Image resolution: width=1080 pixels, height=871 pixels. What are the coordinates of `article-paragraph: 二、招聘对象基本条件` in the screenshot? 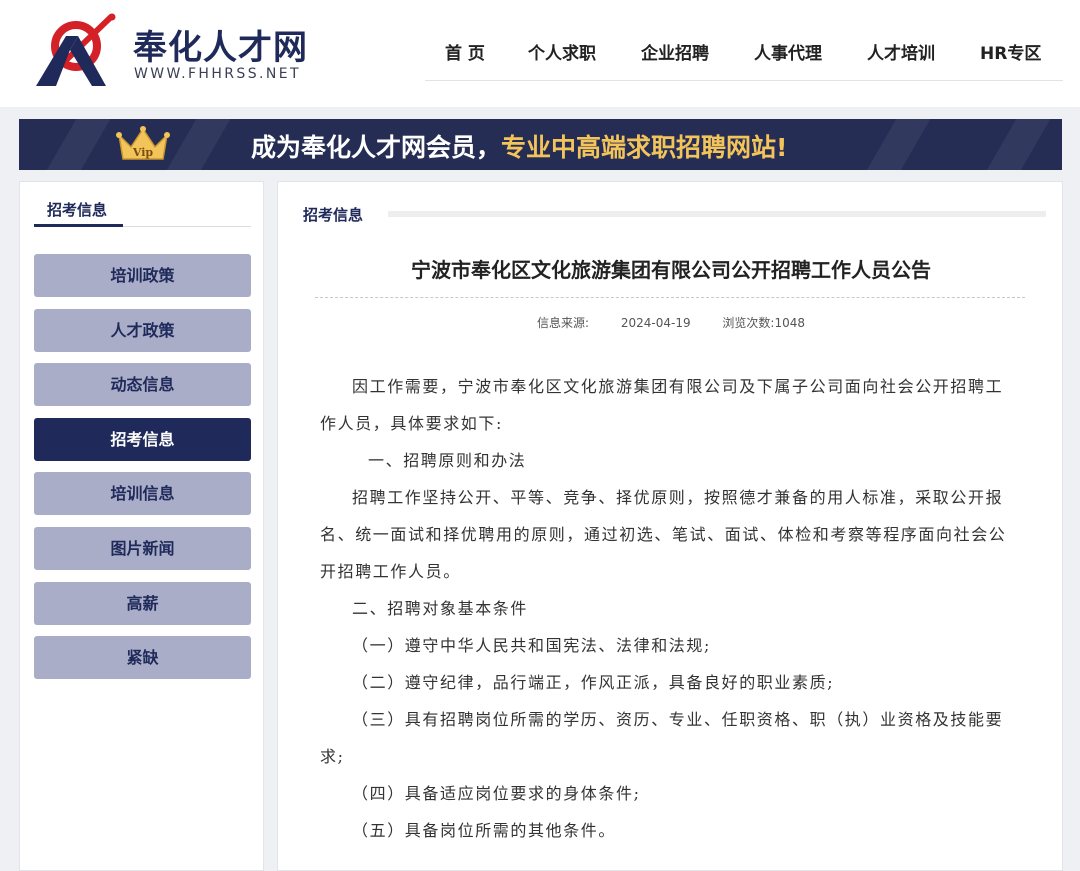 It's located at (440, 608).